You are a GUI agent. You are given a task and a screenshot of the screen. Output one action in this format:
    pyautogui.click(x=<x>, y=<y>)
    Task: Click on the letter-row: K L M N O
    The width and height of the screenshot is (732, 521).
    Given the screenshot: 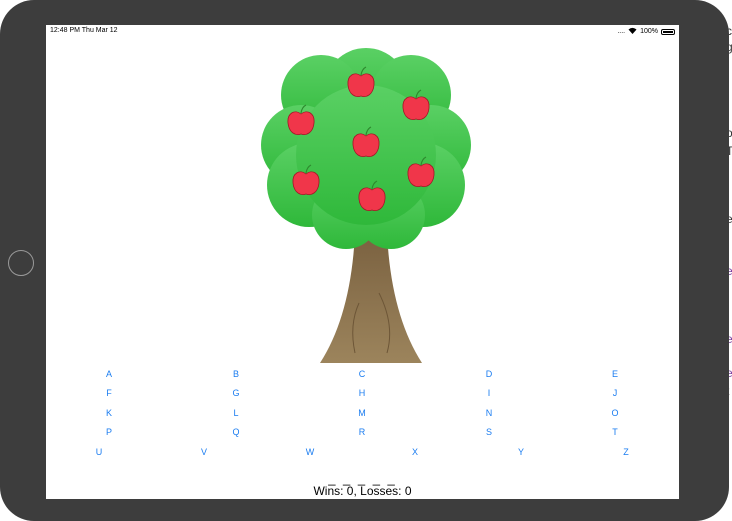 What is the action you would take?
    pyautogui.click(x=362, y=413)
    